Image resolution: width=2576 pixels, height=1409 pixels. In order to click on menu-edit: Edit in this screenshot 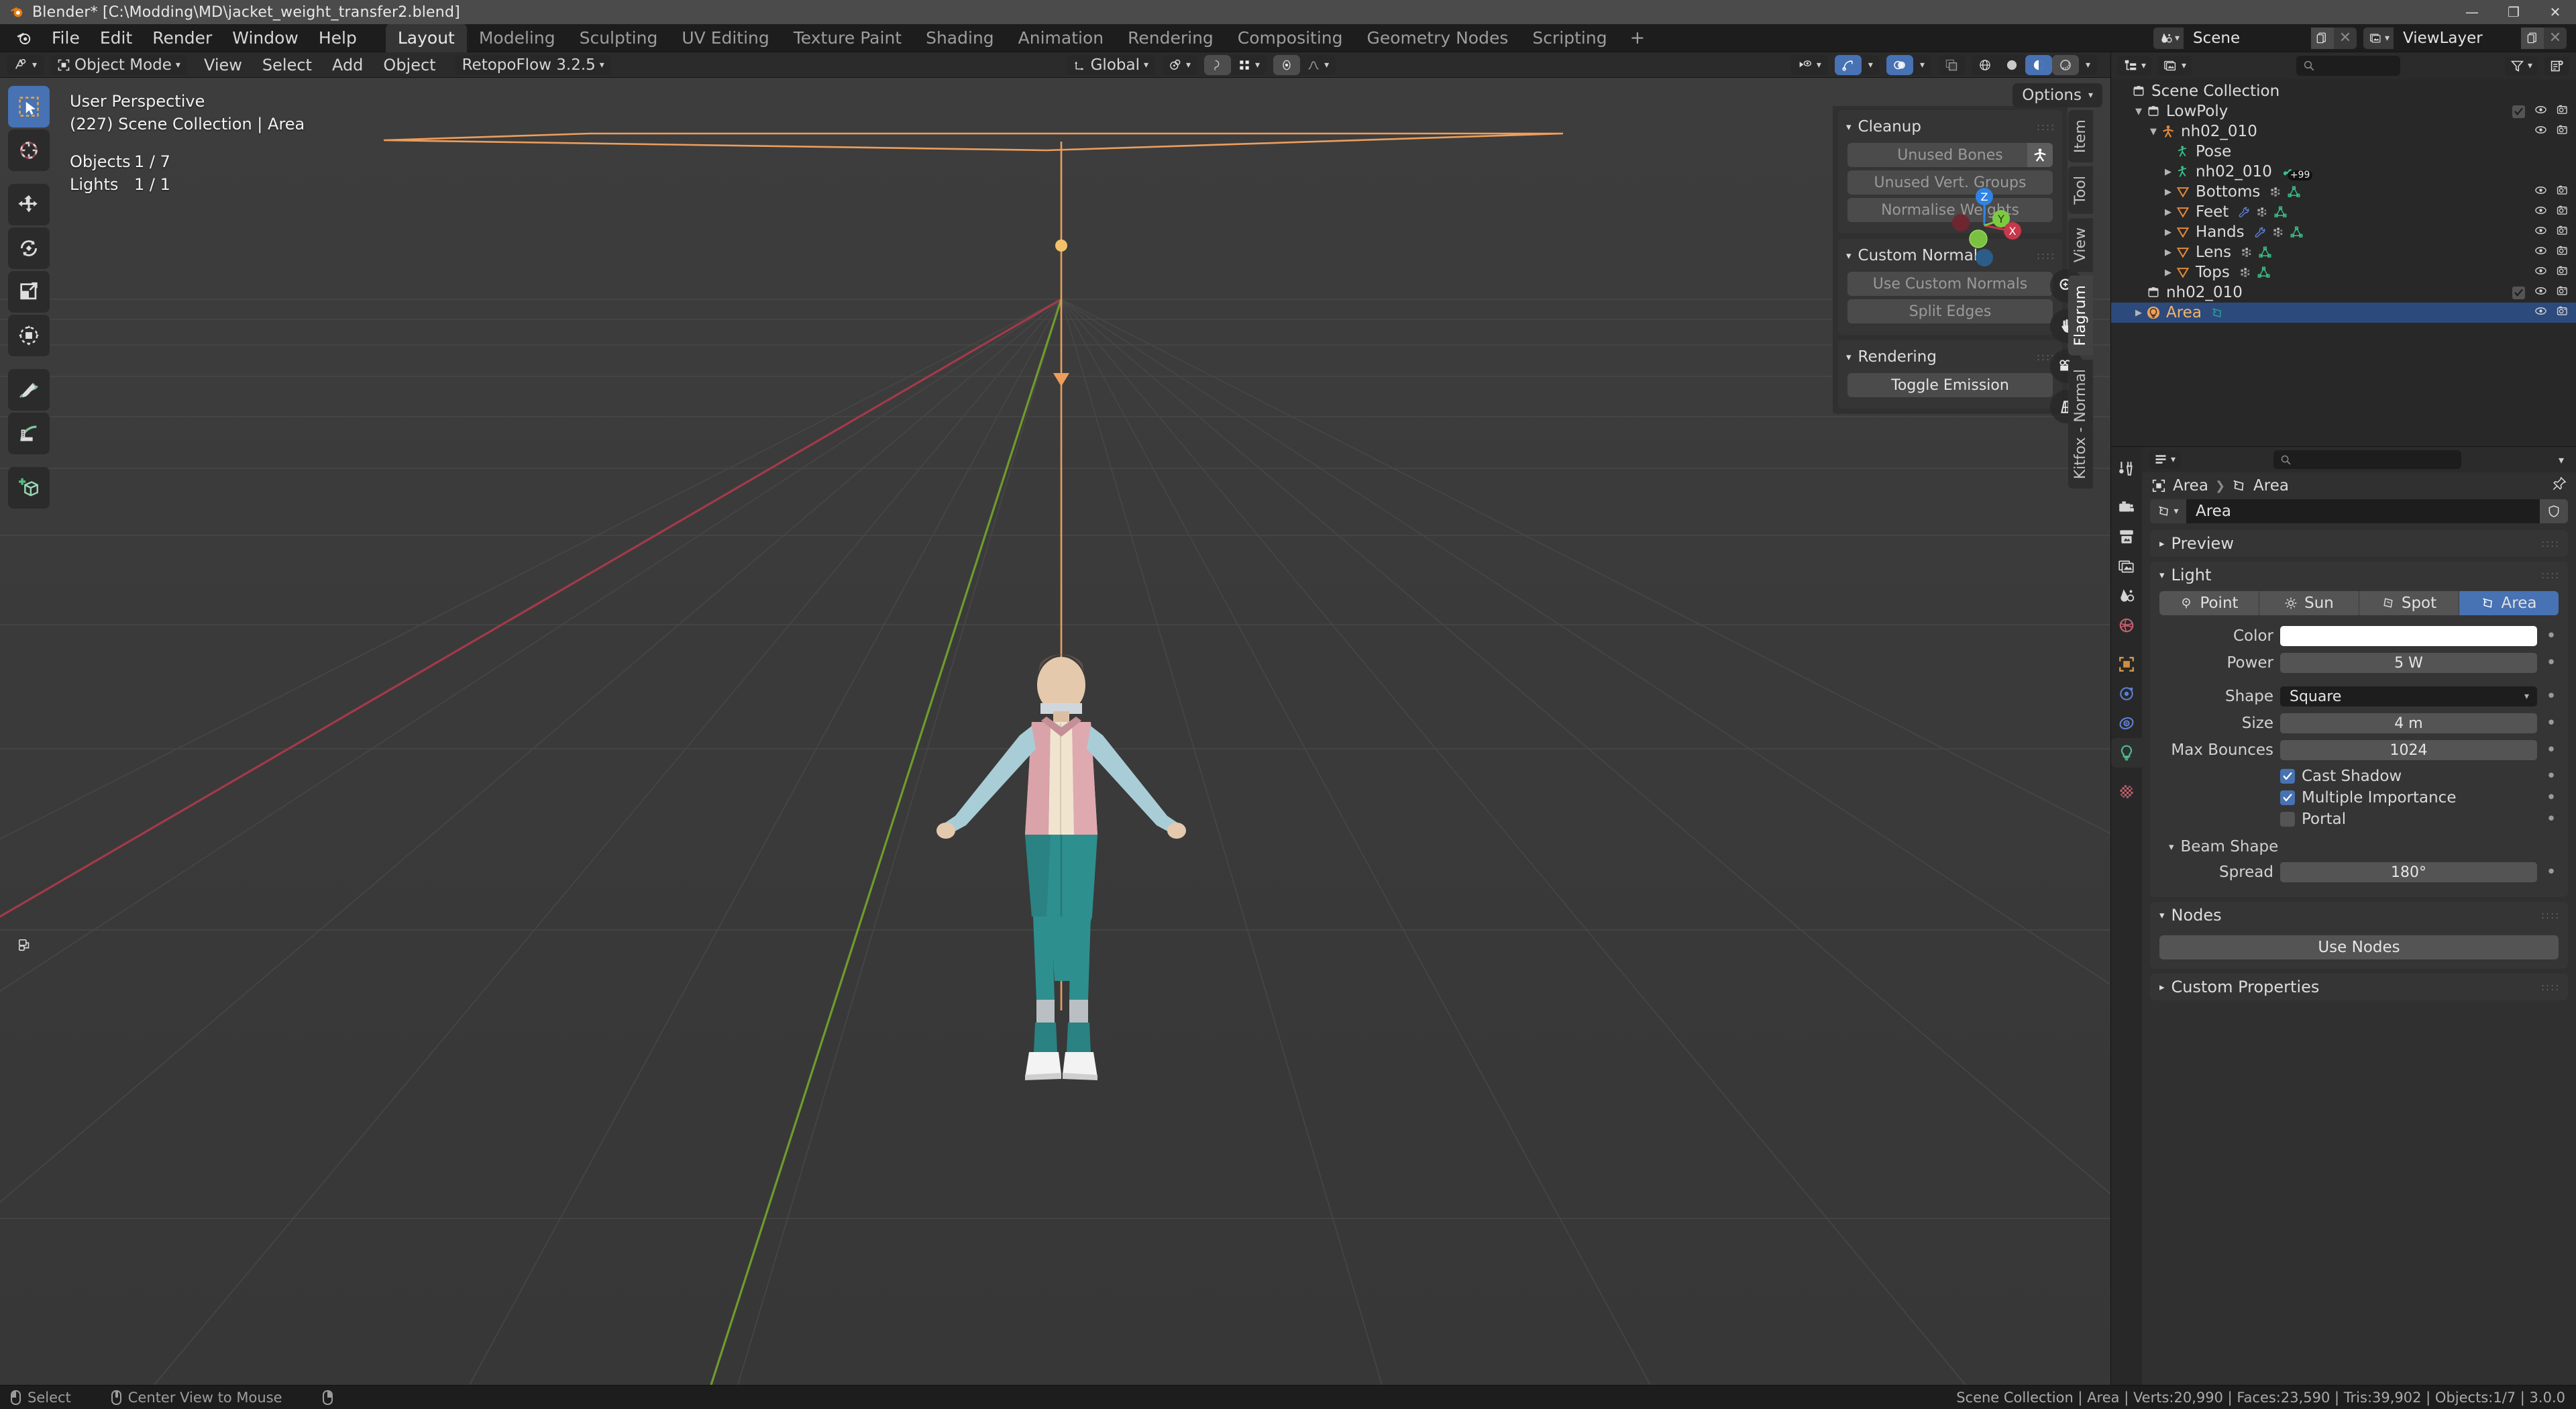, I will do `click(116, 37)`.